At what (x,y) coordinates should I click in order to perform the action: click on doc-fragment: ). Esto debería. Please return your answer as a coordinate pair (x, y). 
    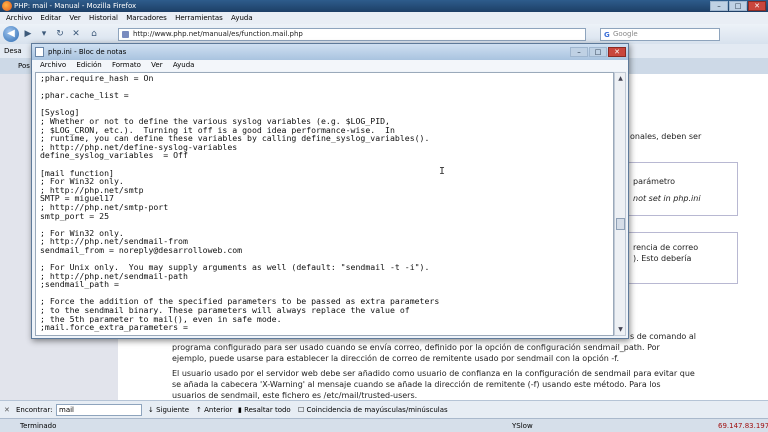
    Looking at the image, I should click on (662, 258).